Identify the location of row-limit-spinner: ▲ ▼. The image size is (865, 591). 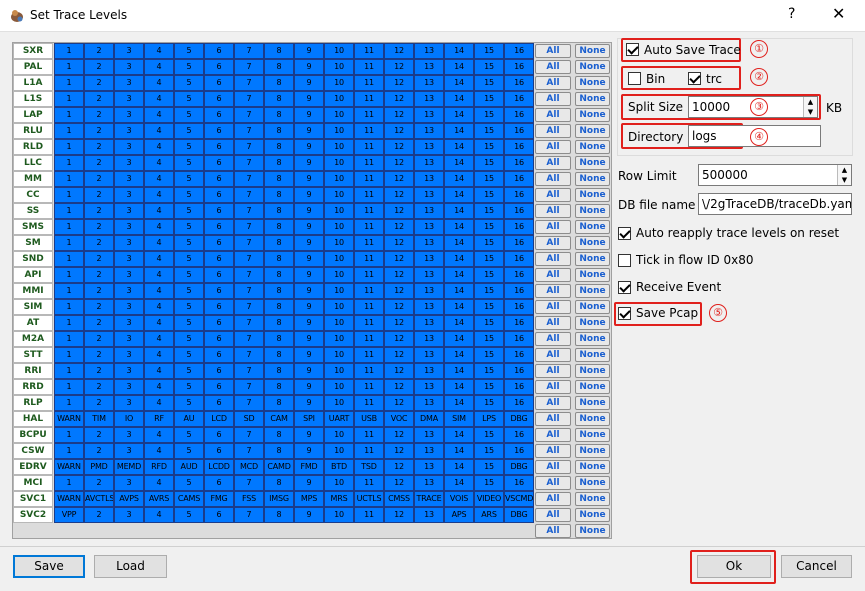
(844, 175).